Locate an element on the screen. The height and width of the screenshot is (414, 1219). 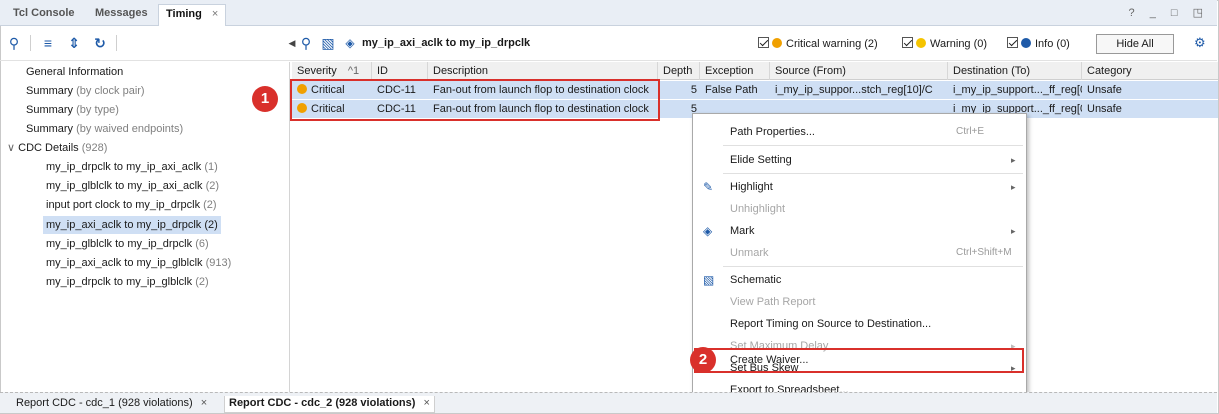
filter-label: Warning (0) is located at coordinates (959, 44).